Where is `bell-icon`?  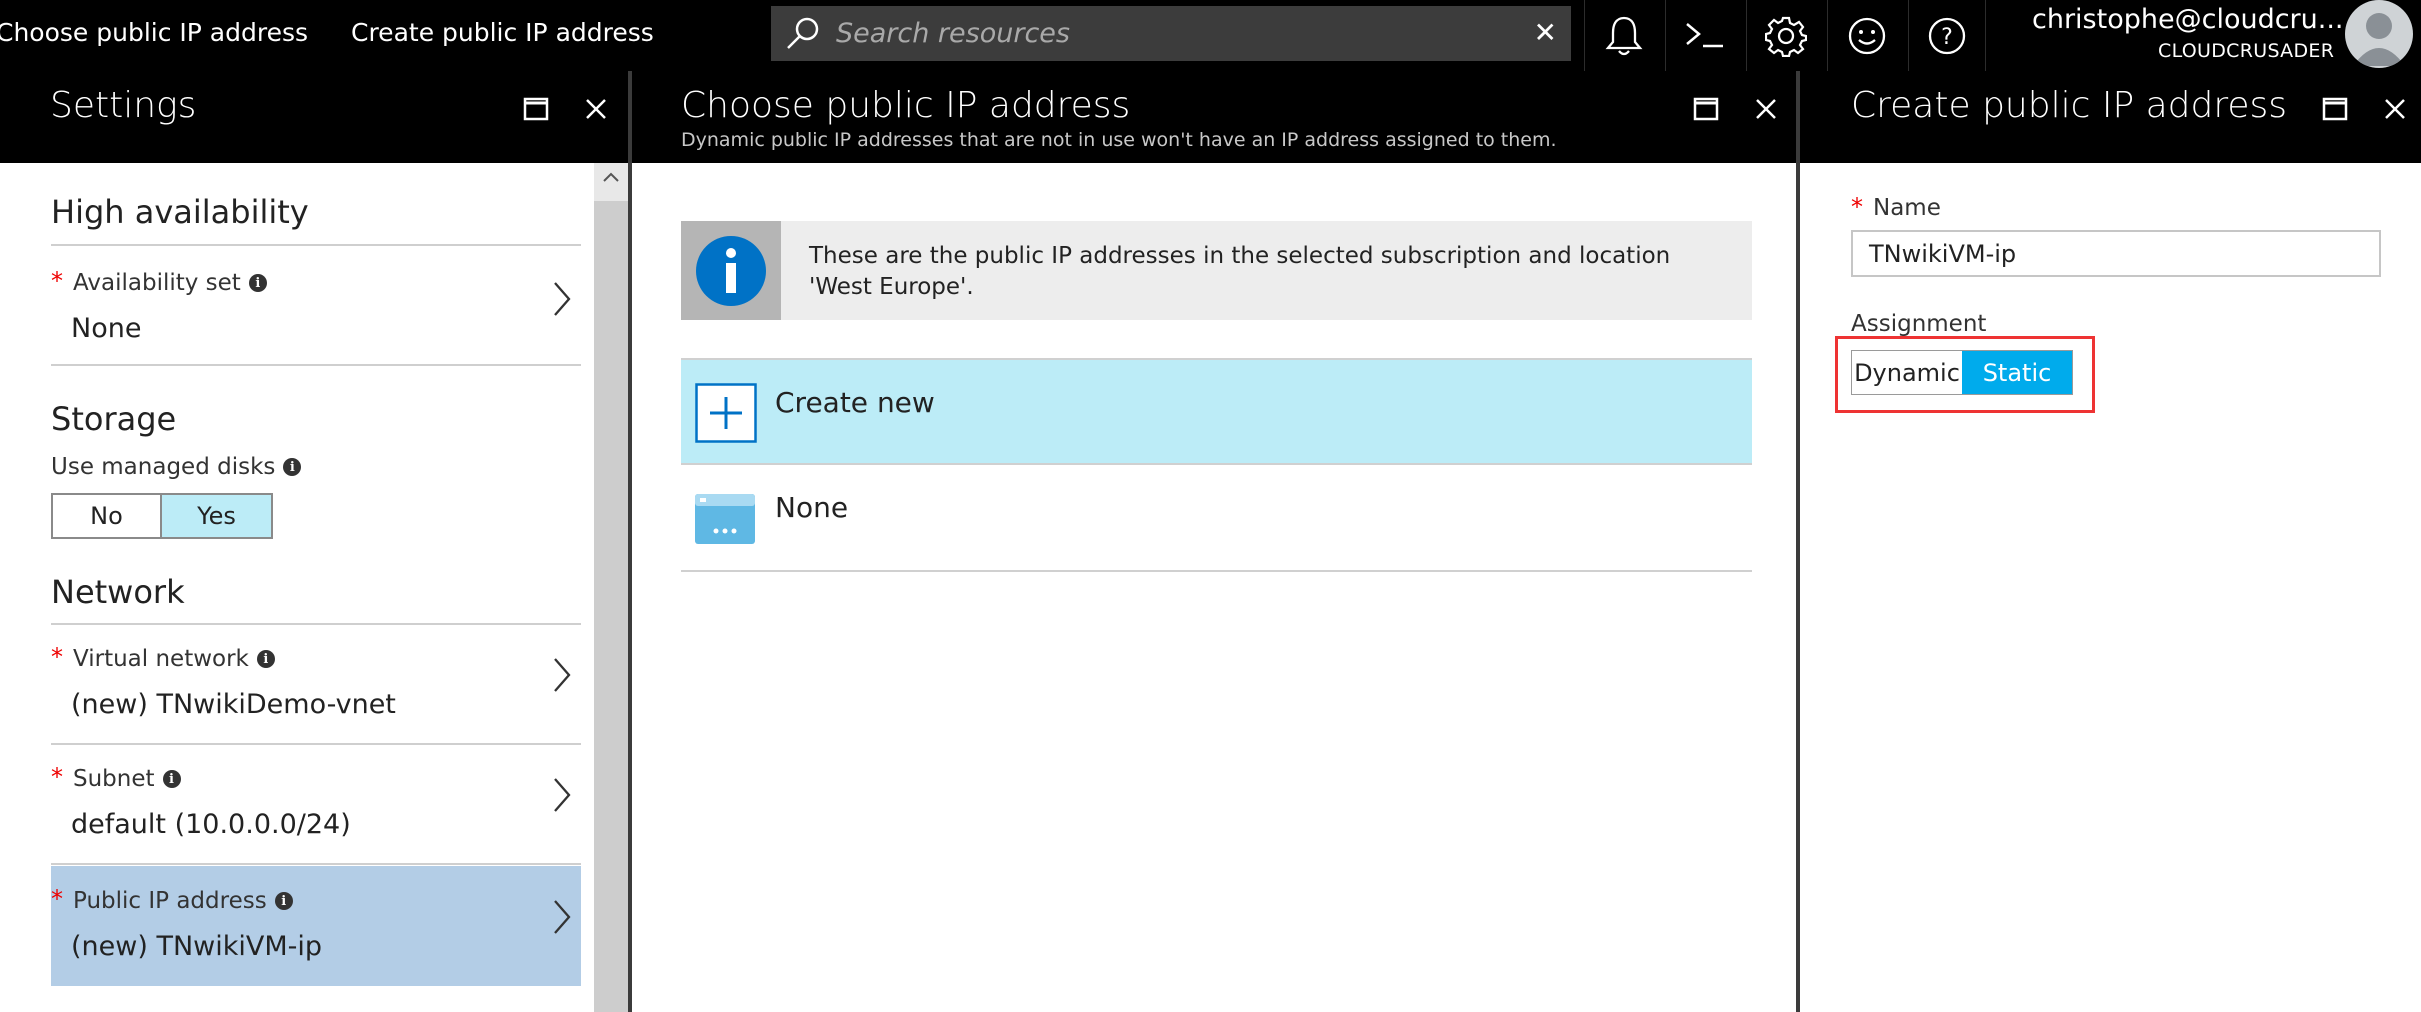 bell-icon is located at coordinates (1623, 35).